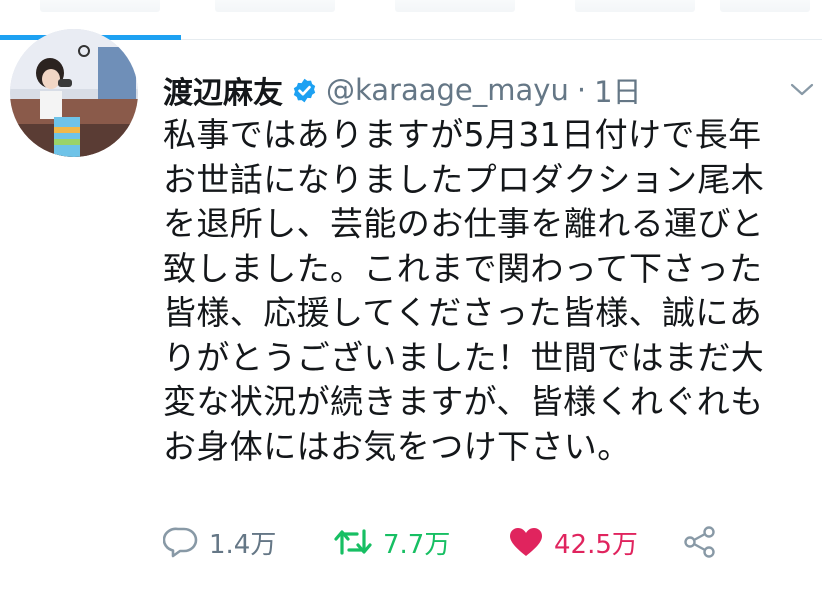 This screenshot has width=822, height=611. Describe the element at coordinates (464, 223) in the screenshot. I see `tweet-text-line: を退所し、芸能のお仕事を離れる運びと` at that location.